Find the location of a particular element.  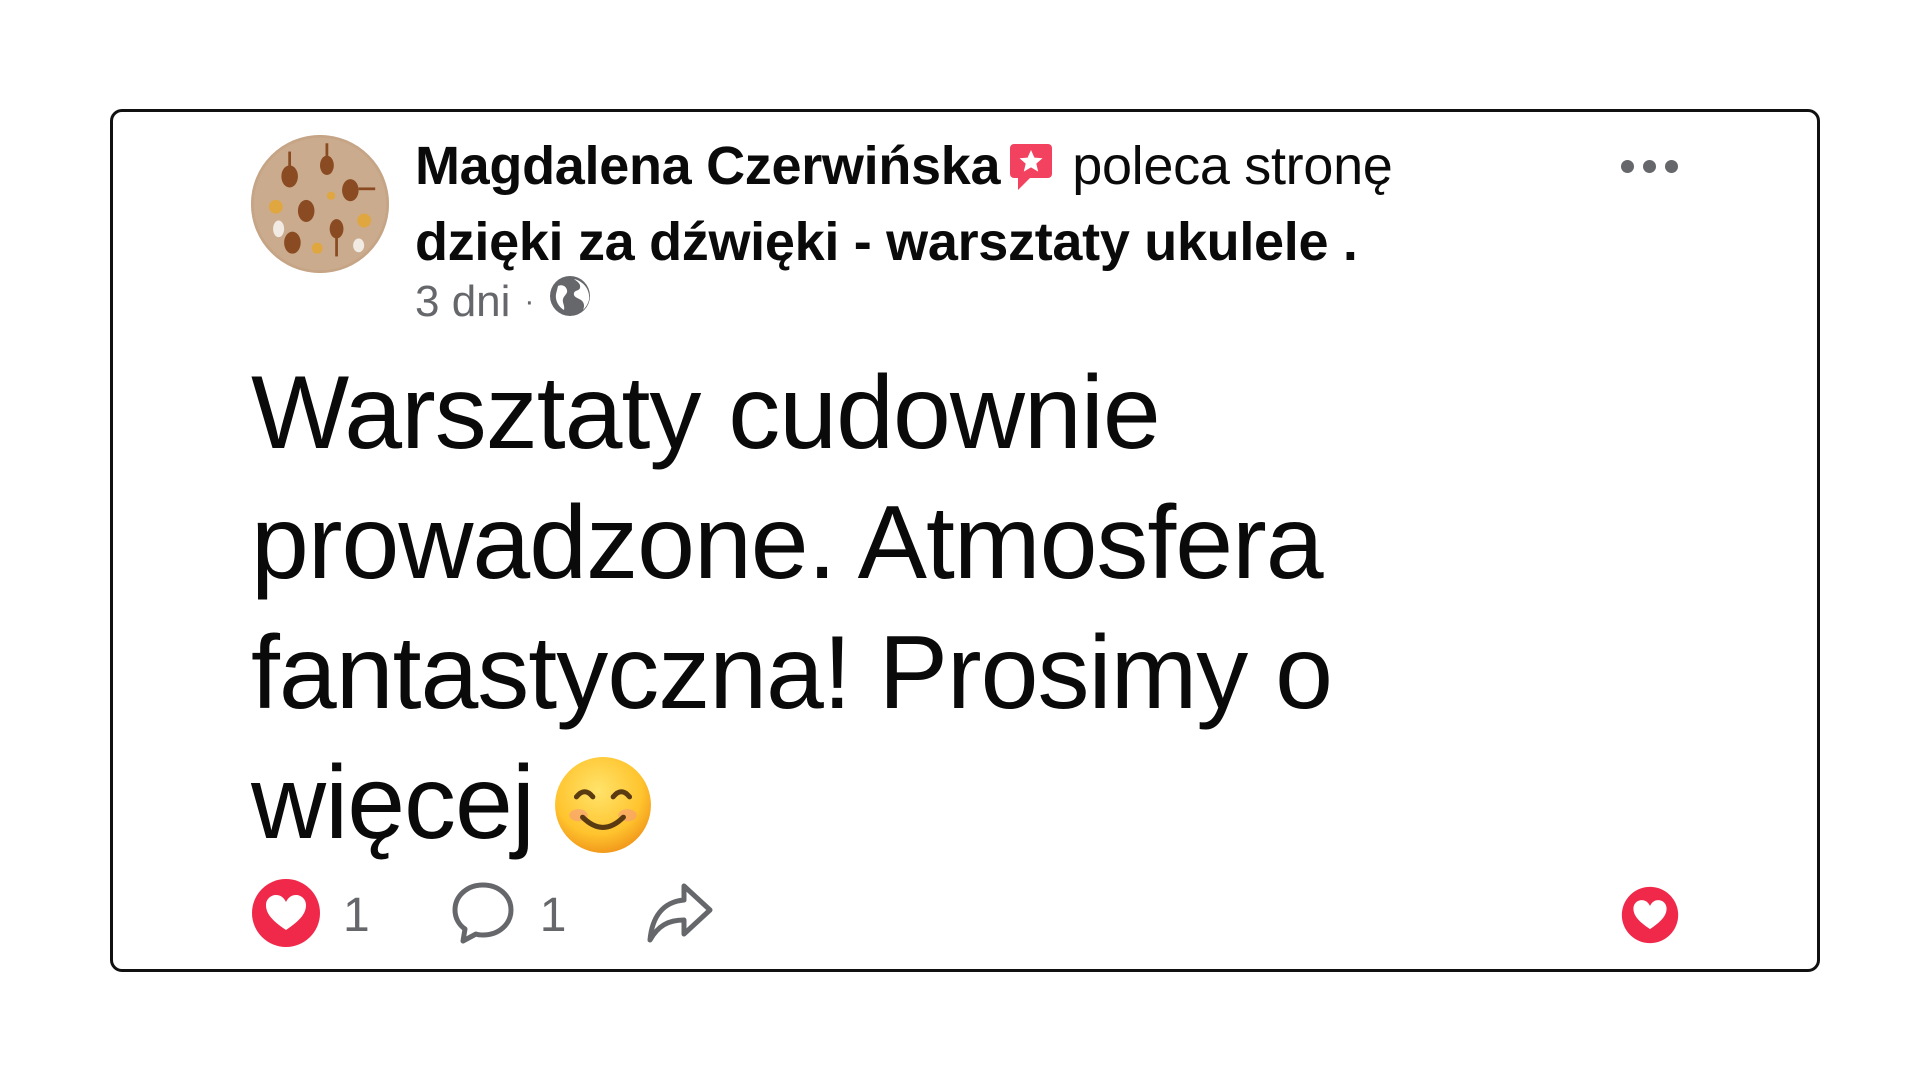

avatar is located at coordinates (320, 204).